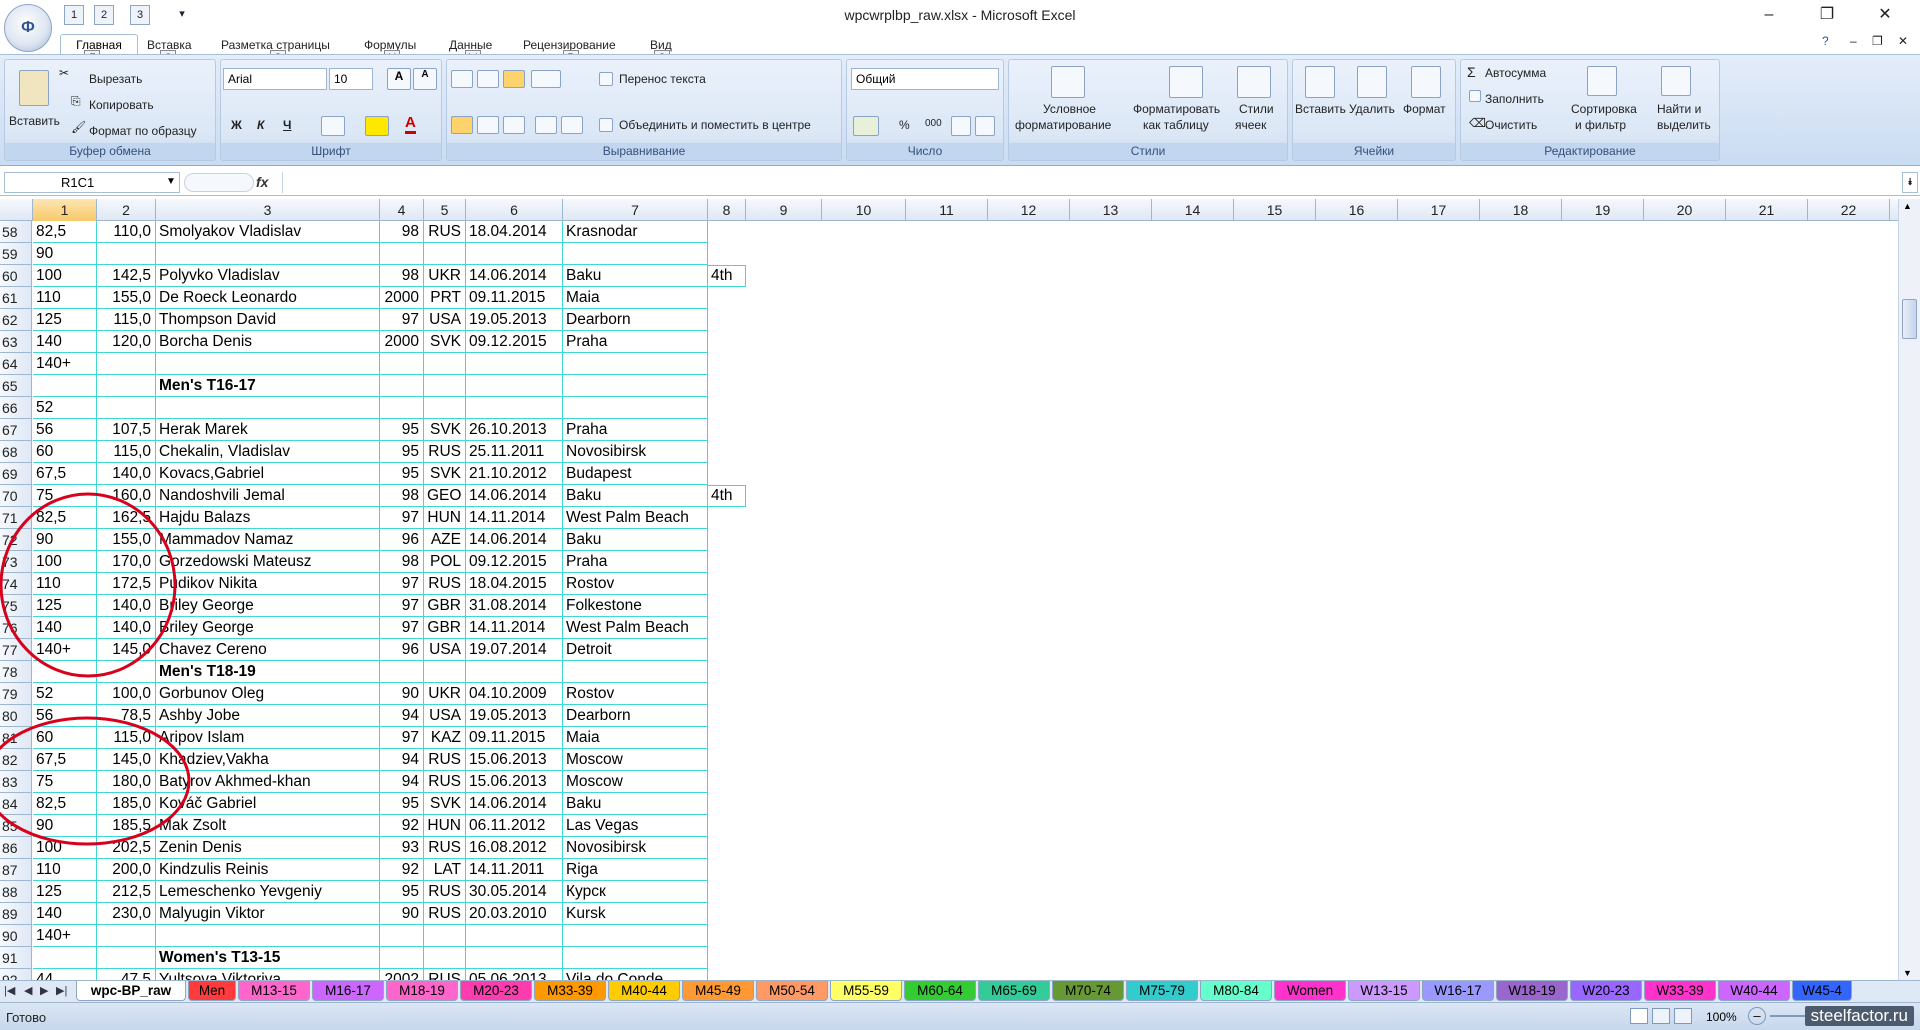 Image resolution: width=1920 pixels, height=1030 pixels. What do you see at coordinates (635, 320) in the screenshot?
I see `table-cell: Dearborn` at bounding box center [635, 320].